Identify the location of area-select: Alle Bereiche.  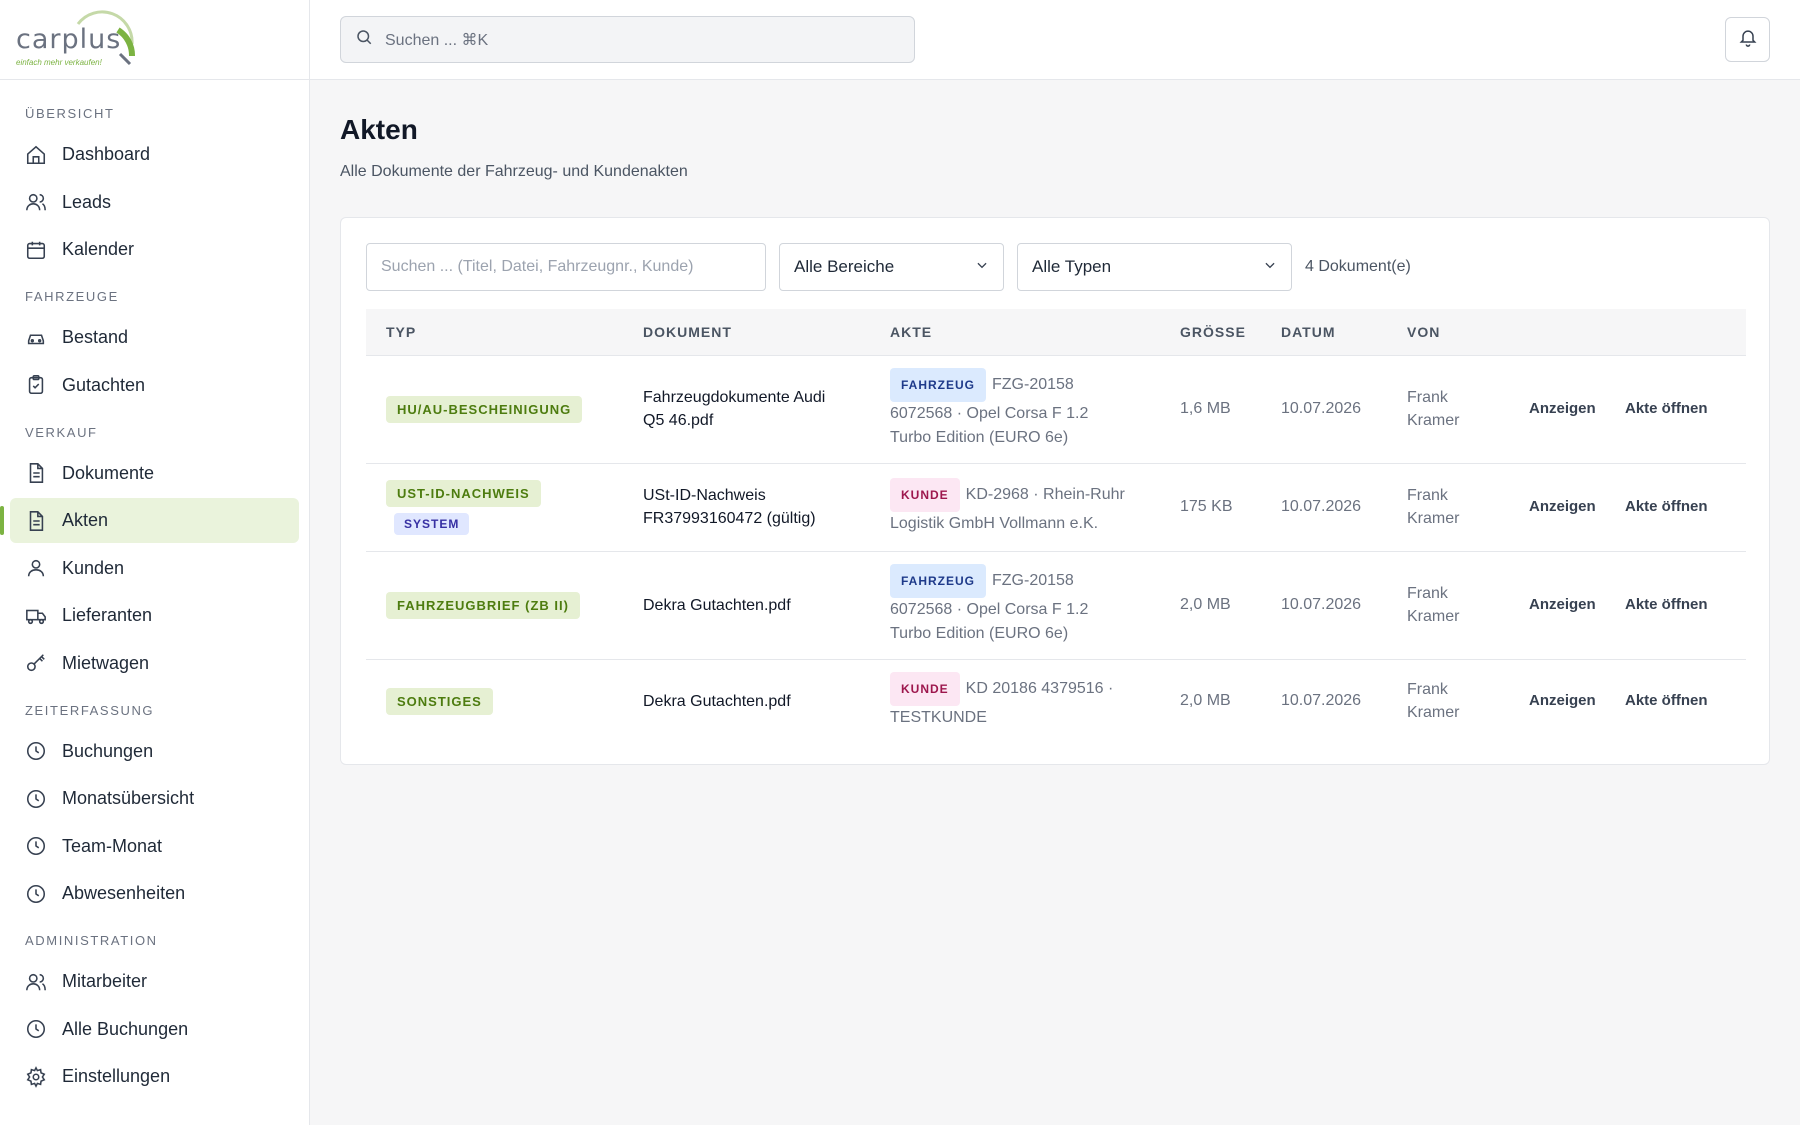
(891, 267).